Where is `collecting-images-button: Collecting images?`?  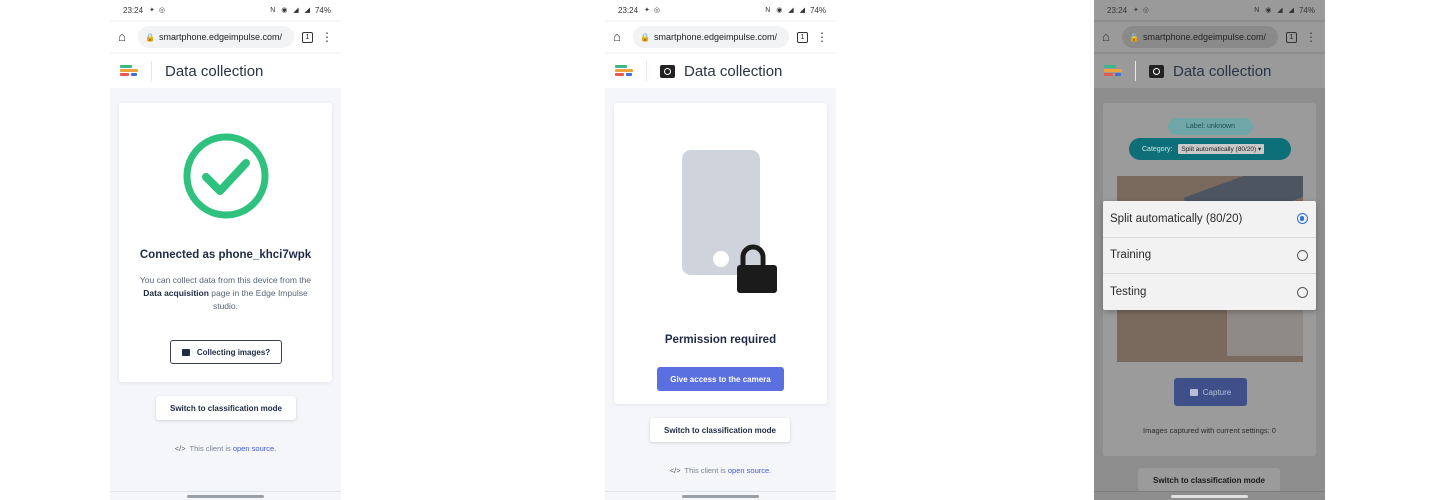 collecting-images-button: Collecting images? is located at coordinates (226, 352).